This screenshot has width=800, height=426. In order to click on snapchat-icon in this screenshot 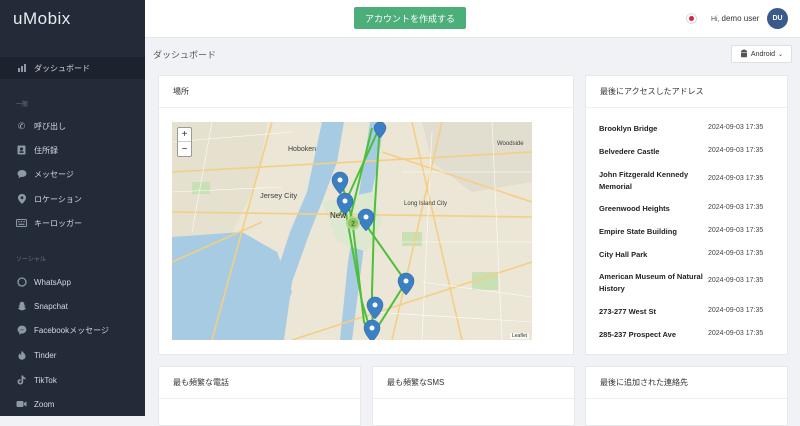, I will do `click(21, 306)`.